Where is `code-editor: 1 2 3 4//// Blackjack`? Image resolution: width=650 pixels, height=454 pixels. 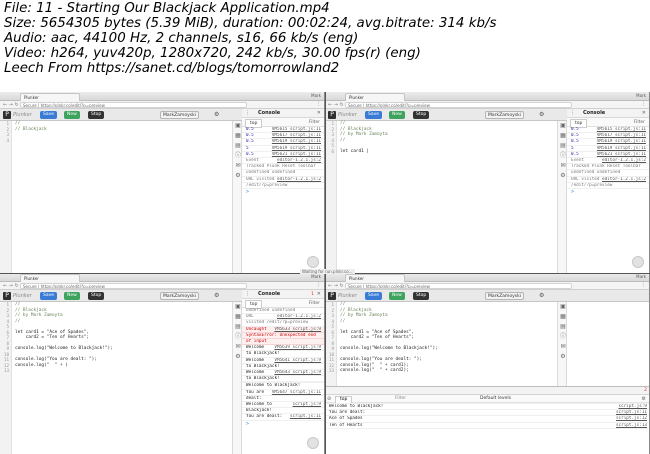 code-editor: 1 2 3 4//// Blackjack is located at coordinates (116, 197).